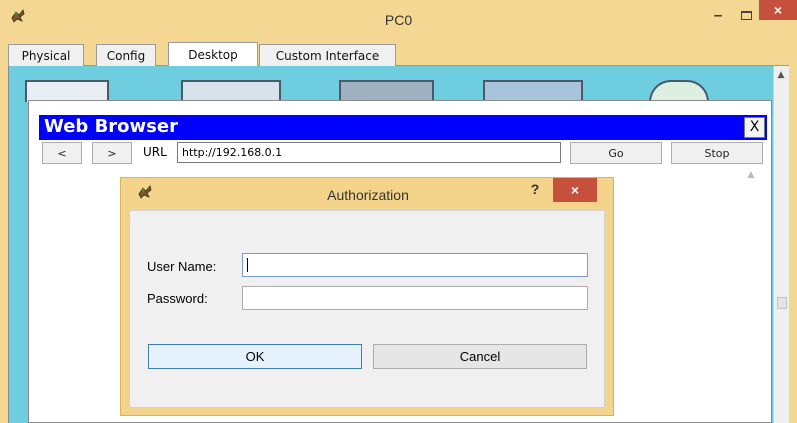 Image resolution: width=797 pixels, height=423 pixels. I want to click on back-button: <, so click(62, 153).